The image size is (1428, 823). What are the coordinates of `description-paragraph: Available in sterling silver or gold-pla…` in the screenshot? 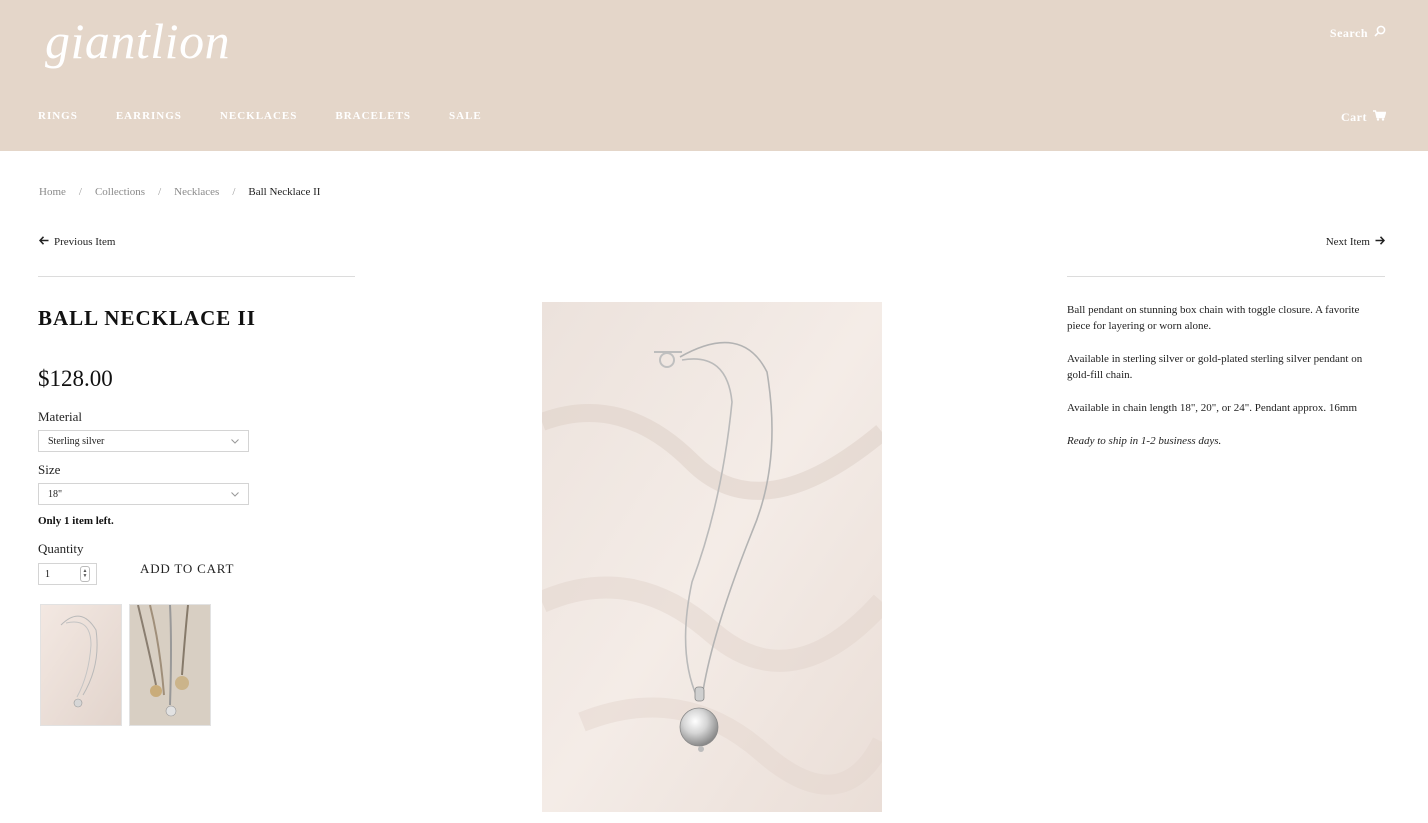 It's located at (1215, 367).